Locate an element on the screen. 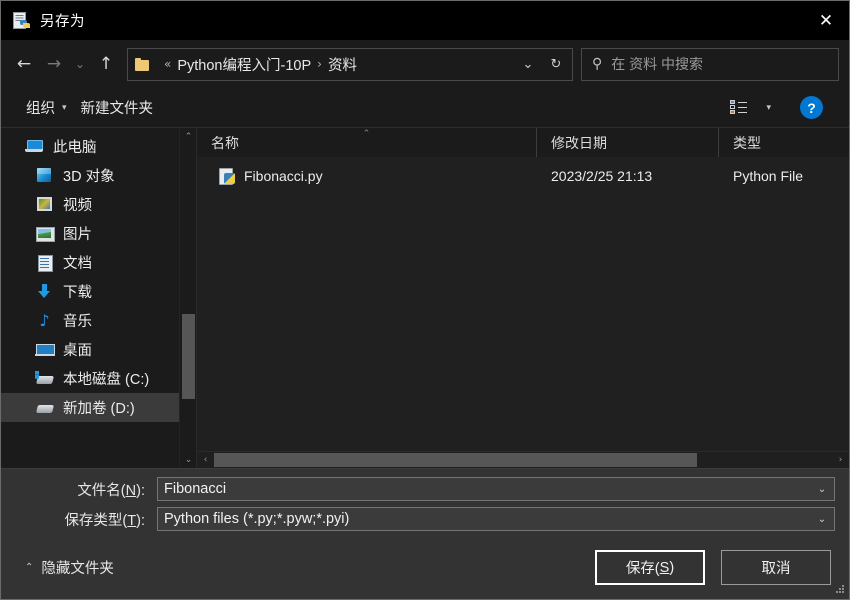 This screenshot has height=600, width=850. hide-folders-button: ⌃ 隐藏文件夹 is located at coordinates (69, 567).